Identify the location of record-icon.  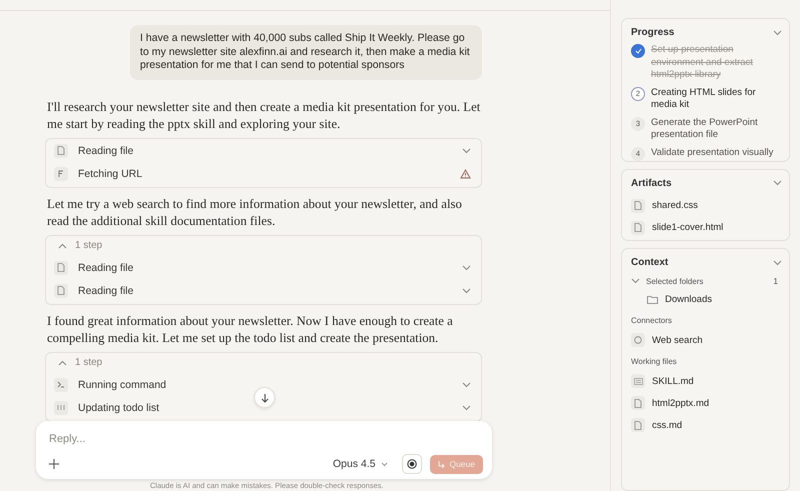
(412, 464).